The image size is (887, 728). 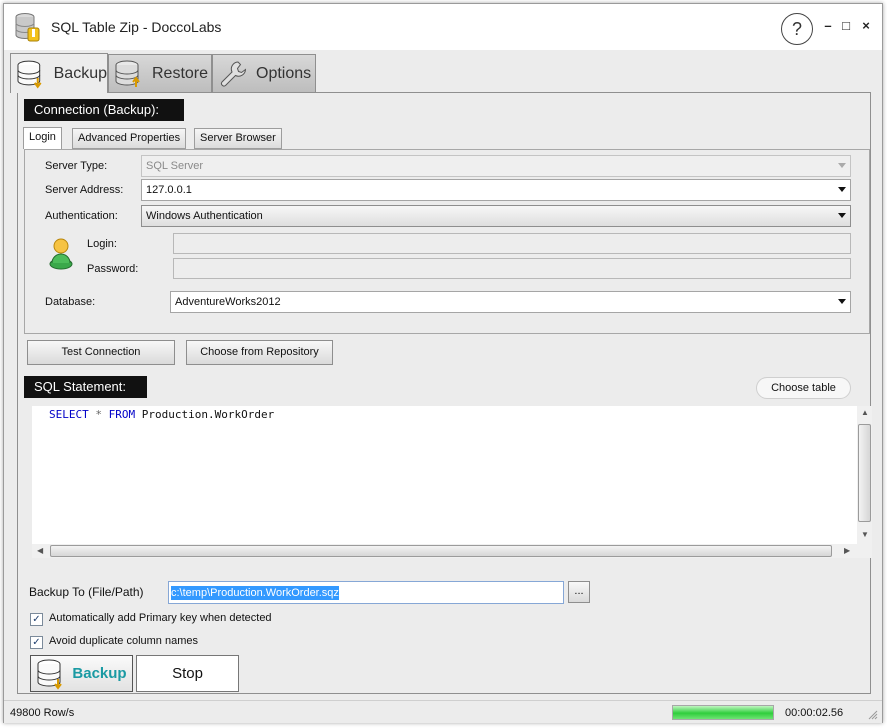 I want to click on backup-path-input: c:\temp\Production.WorkOrder.sqz, so click(x=366, y=592).